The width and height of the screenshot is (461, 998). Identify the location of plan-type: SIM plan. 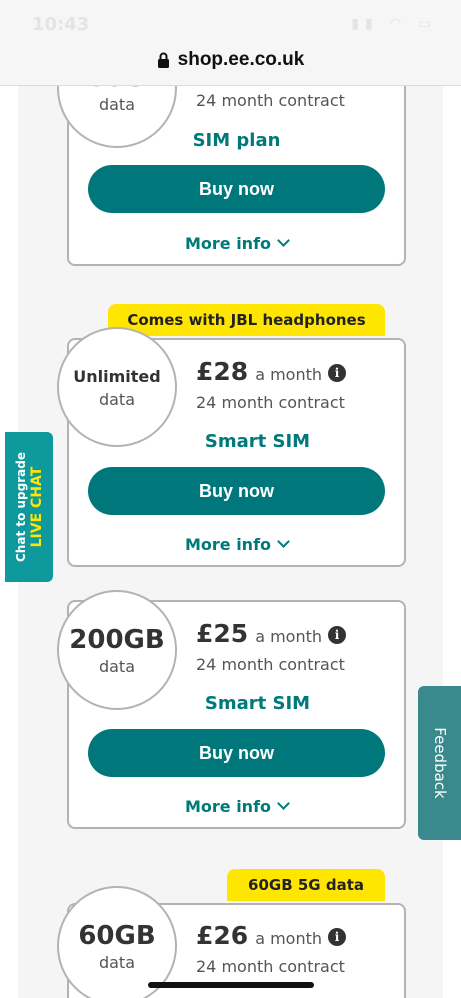
(236, 140).